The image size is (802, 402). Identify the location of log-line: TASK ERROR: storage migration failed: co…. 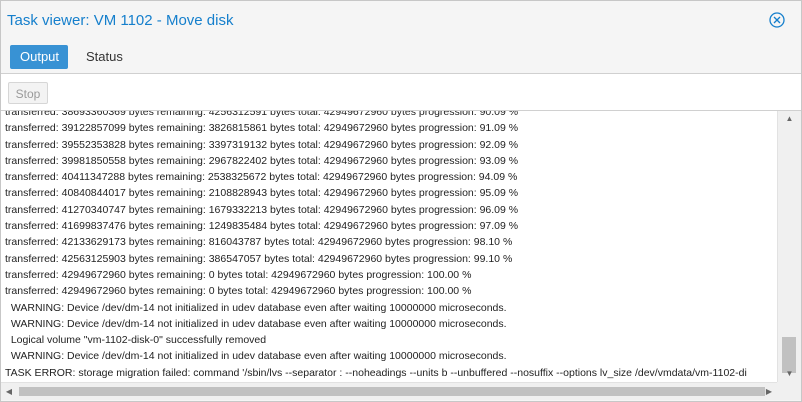
(376, 372).